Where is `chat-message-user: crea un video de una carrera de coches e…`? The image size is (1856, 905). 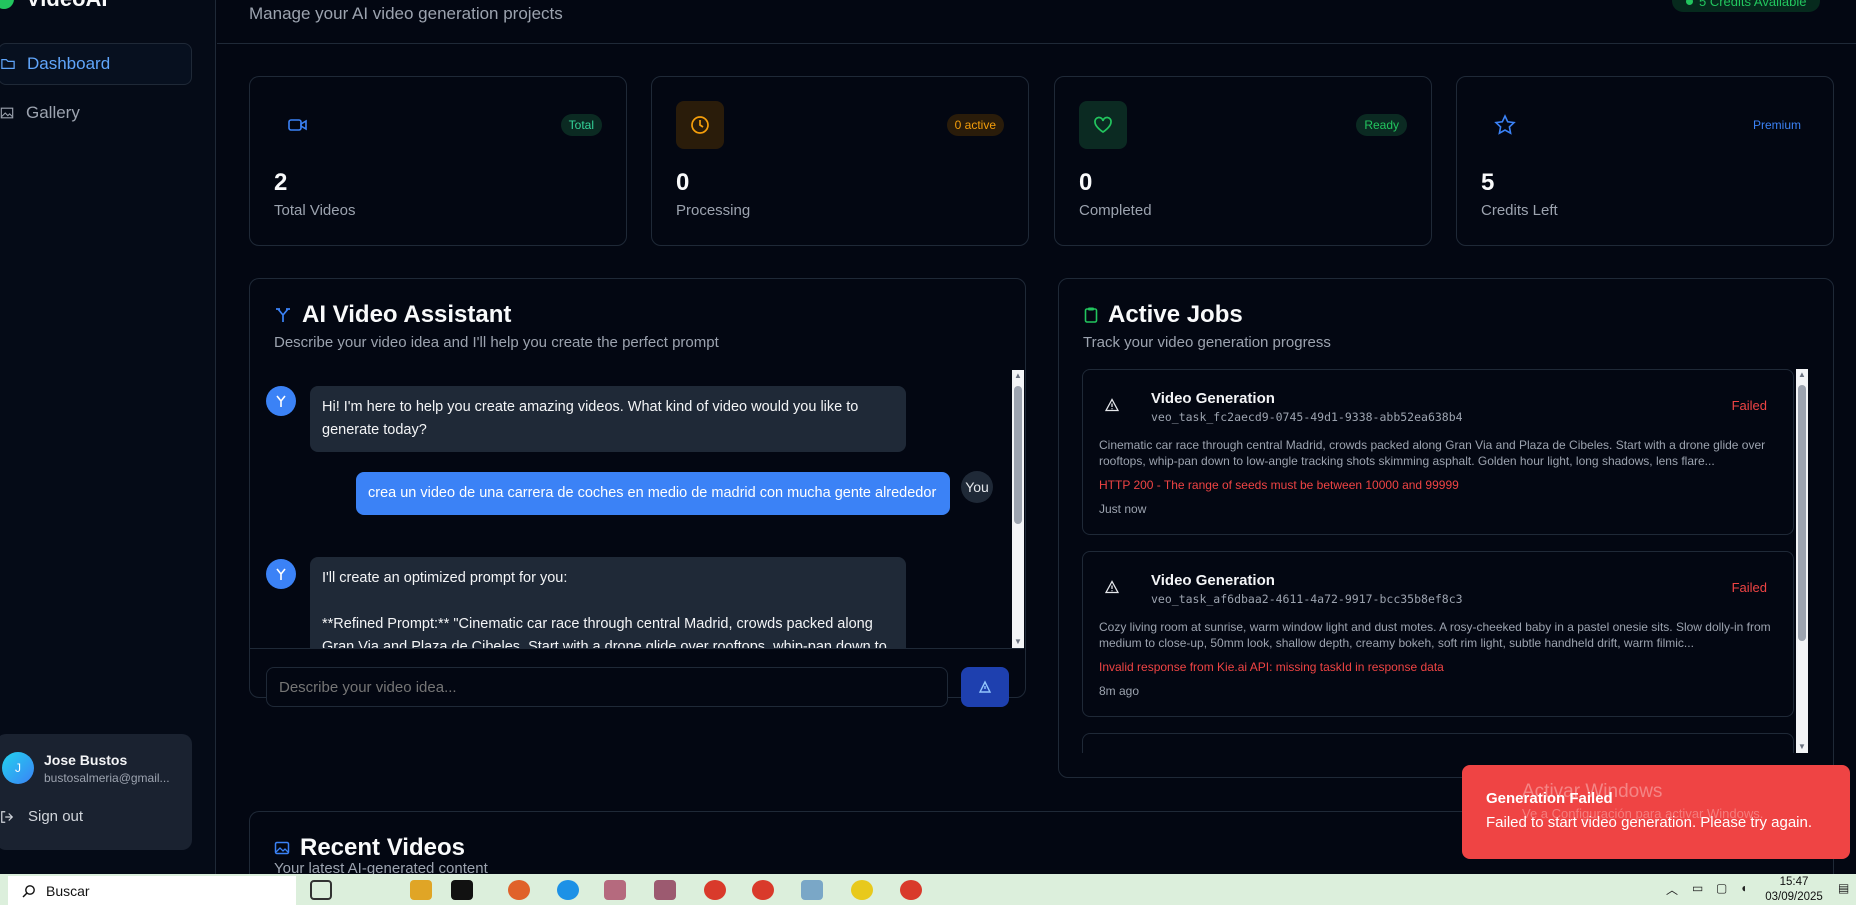 chat-message-user: crea un video de una carrera de coches e… is located at coordinates (653, 493).